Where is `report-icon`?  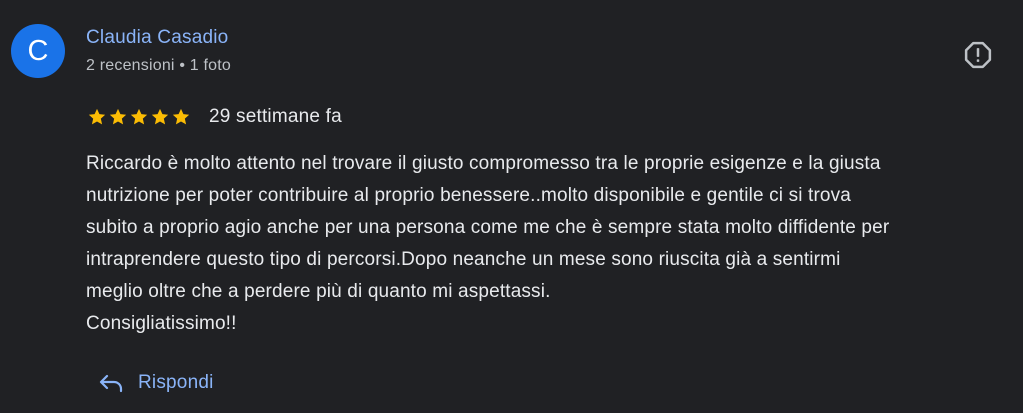 report-icon is located at coordinates (978, 55).